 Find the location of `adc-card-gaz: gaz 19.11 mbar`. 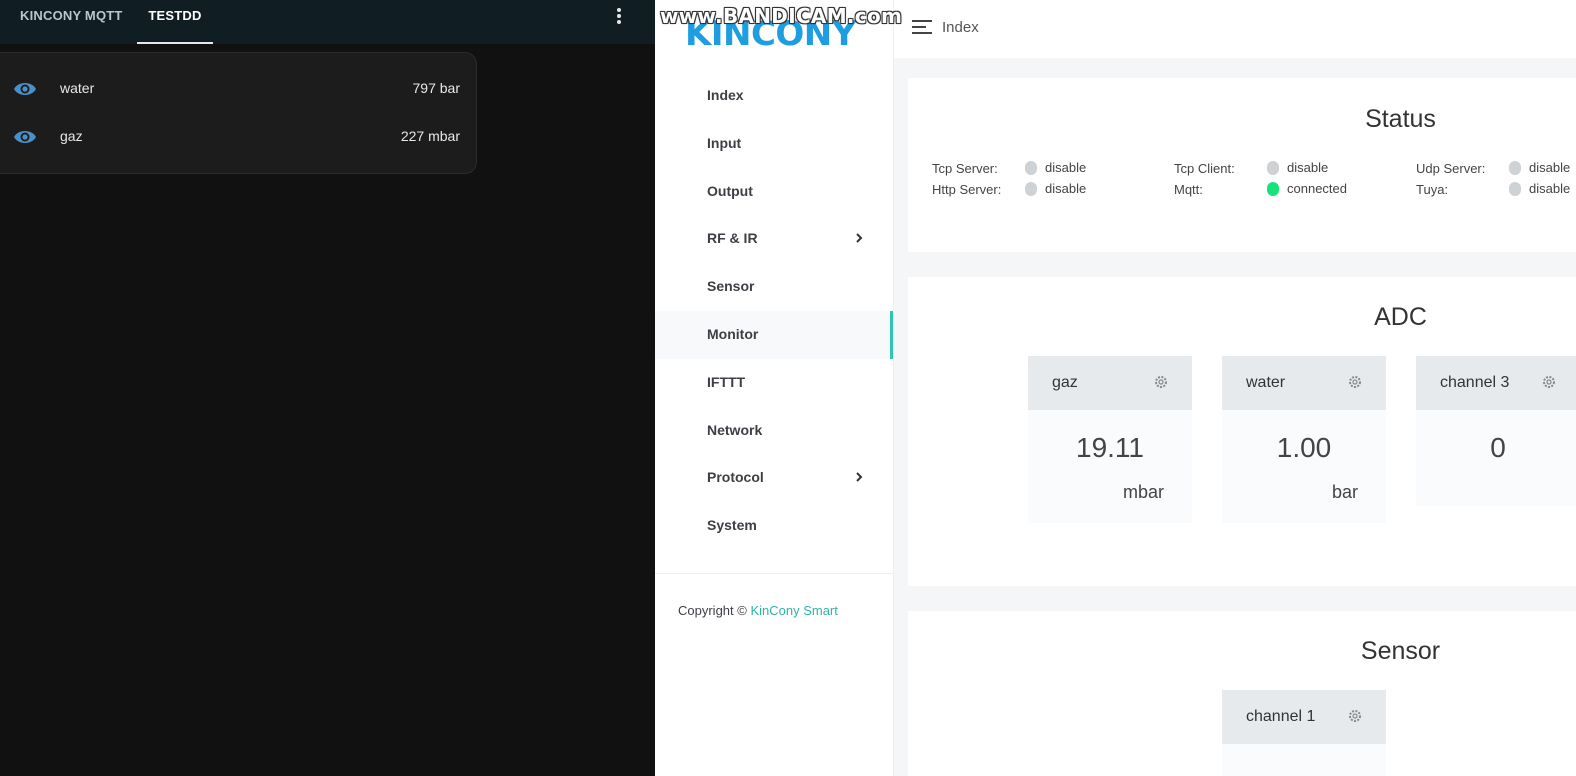

adc-card-gaz: gaz 19.11 mbar is located at coordinates (1110, 439).